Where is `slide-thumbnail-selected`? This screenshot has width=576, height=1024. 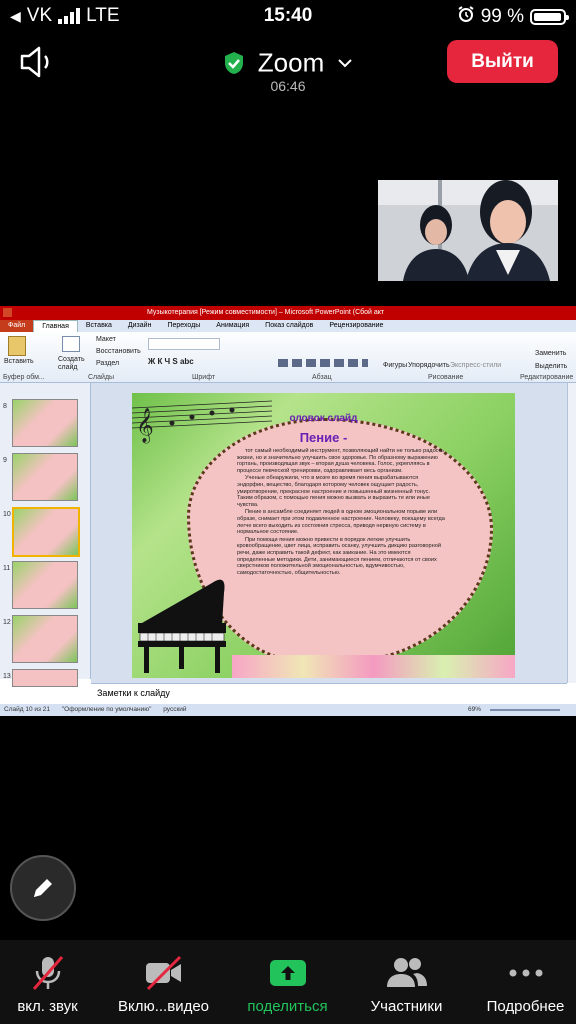 slide-thumbnail-selected is located at coordinates (46, 532).